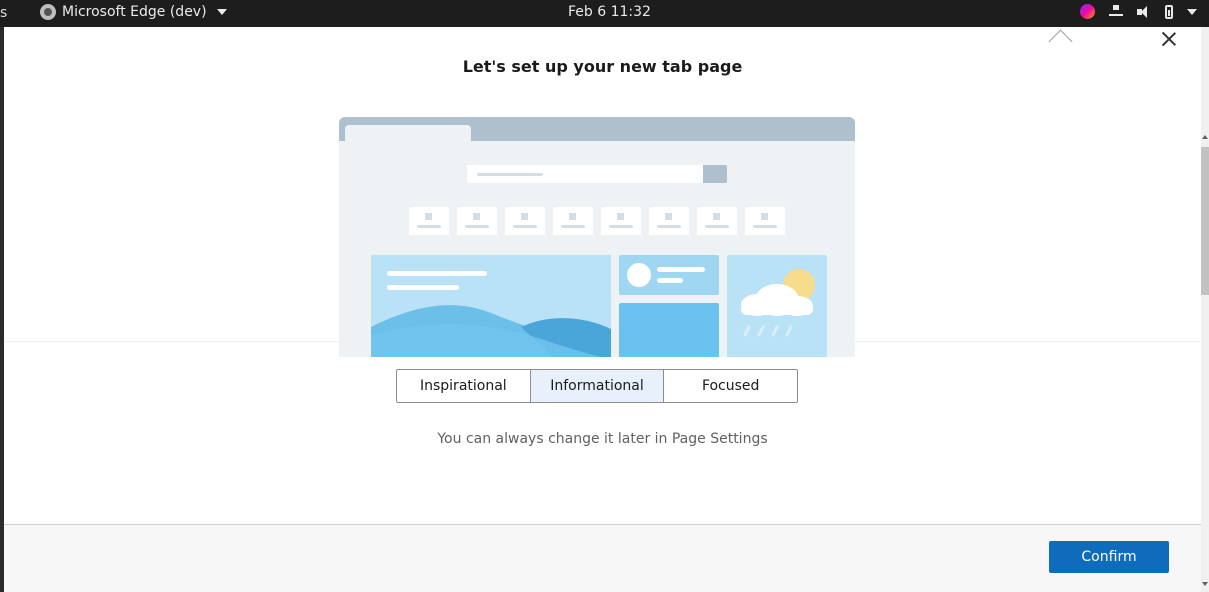 The width and height of the screenshot is (1209, 592). What do you see at coordinates (1109, 557) in the screenshot?
I see `confirm-button: Confirm` at bounding box center [1109, 557].